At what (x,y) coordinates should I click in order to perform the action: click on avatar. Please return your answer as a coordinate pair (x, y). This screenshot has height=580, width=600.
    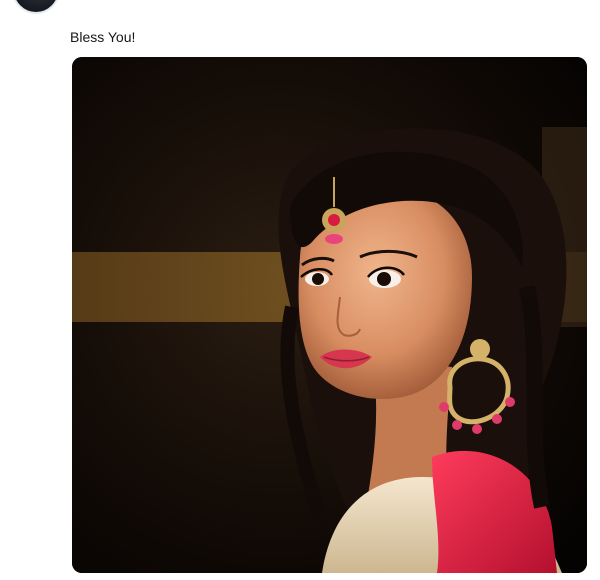
    Looking at the image, I should click on (36, 7).